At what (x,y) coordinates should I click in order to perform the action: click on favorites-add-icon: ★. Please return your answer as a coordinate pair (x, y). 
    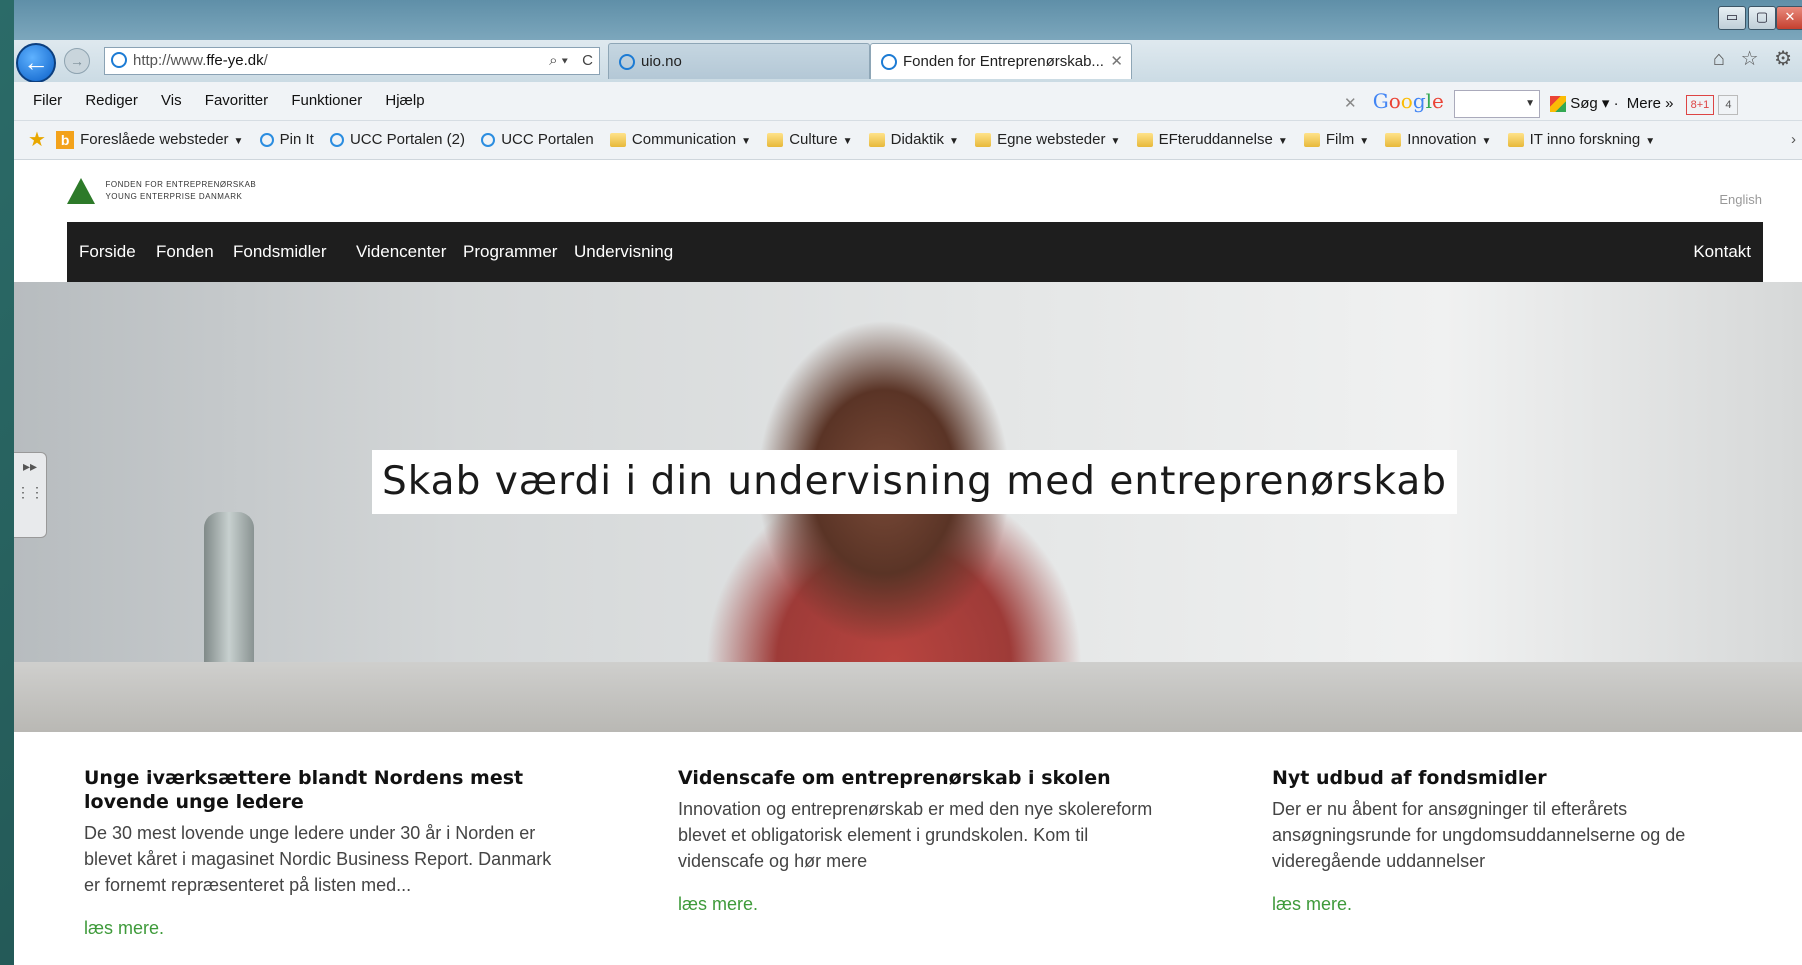
    Looking at the image, I should click on (37, 140).